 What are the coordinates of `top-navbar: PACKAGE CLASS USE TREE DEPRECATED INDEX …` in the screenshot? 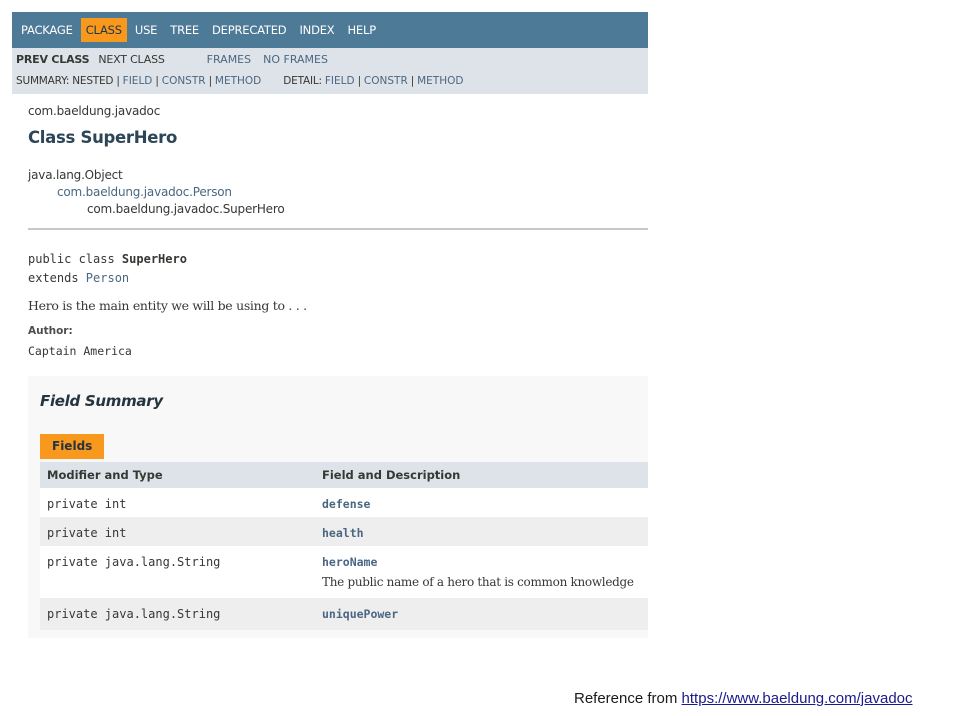 It's located at (330, 30).